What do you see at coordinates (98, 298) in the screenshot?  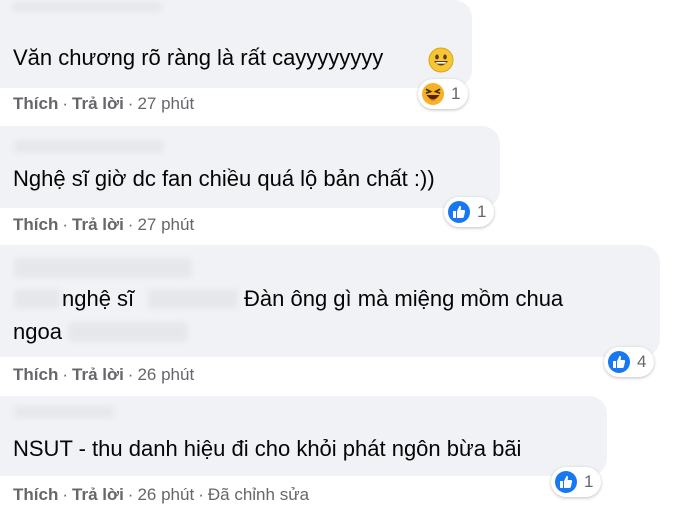 I see `comment-text-part: nghệ sĩ` at bounding box center [98, 298].